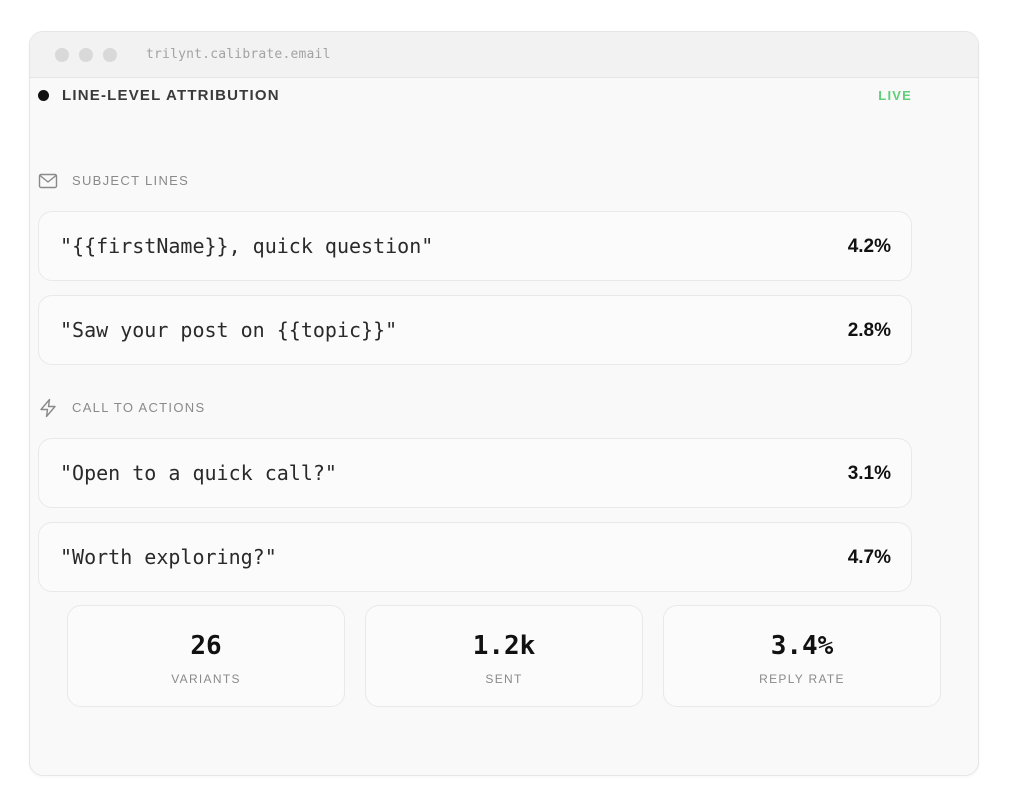 The height and width of the screenshot is (795, 1024). Describe the element at coordinates (475, 330) in the screenshot. I see `subject-line-row: "Saw your post on {{topic}}" 2.8%` at that location.